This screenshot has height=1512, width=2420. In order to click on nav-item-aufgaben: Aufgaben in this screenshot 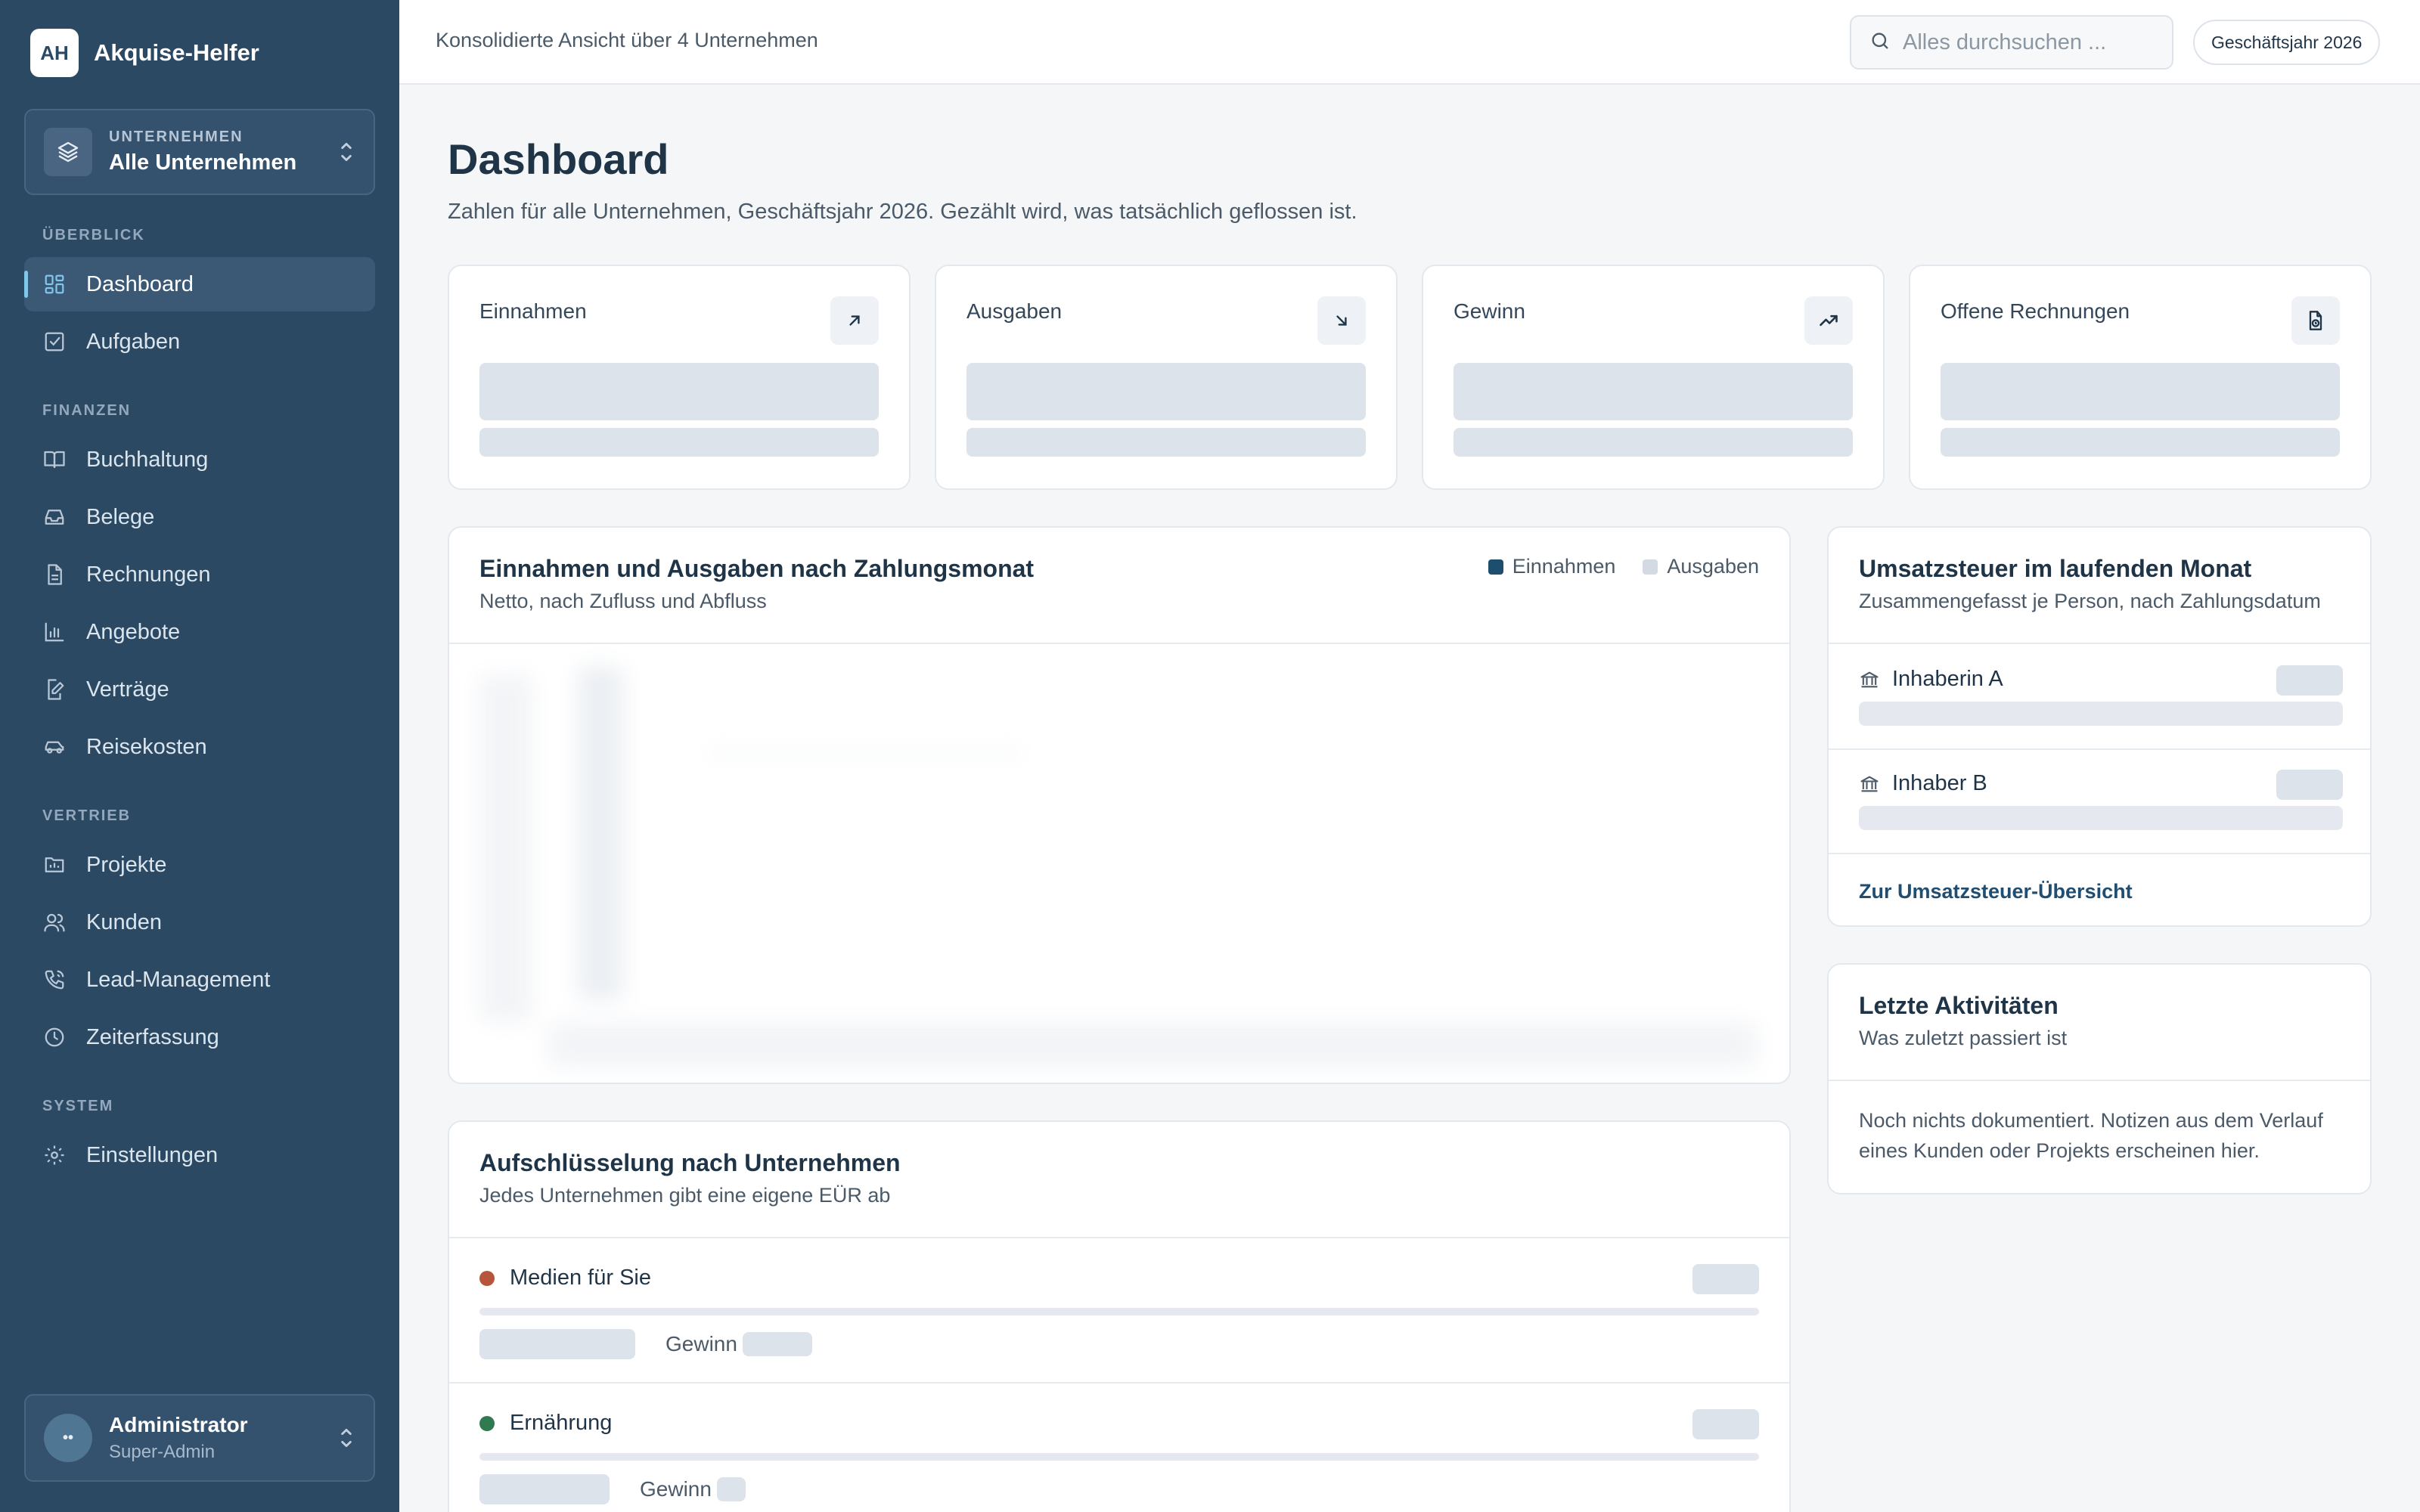, I will do `click(199, 341)`.